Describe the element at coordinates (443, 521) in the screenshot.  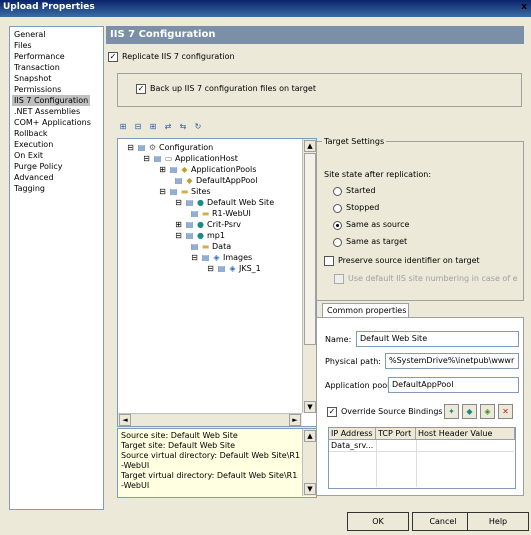
I see `cancel-button: Cancel` at that location.